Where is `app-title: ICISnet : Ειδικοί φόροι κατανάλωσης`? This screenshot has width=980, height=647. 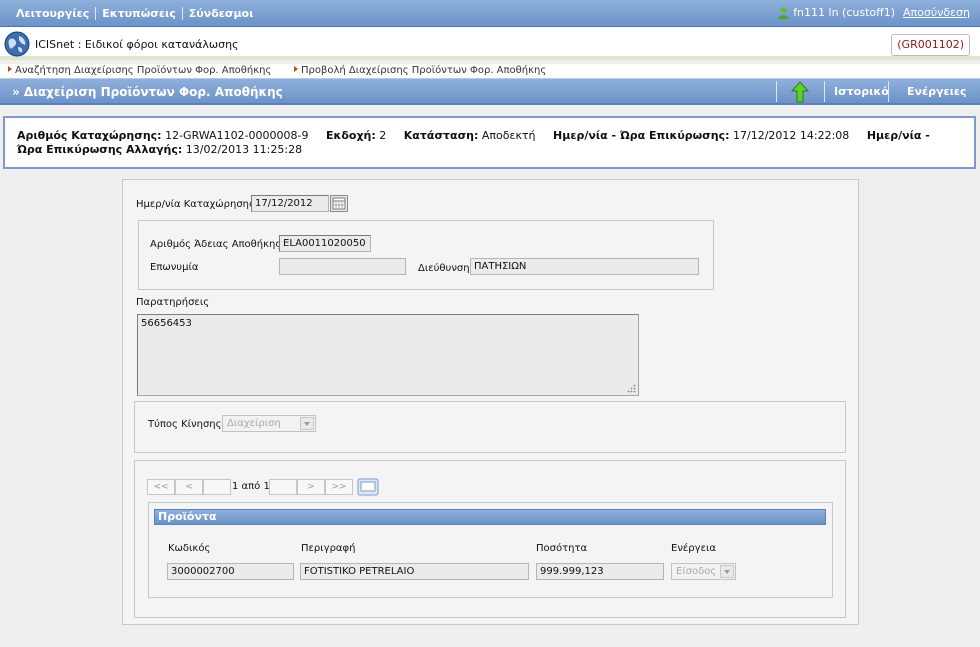 app-title: ICISnet : Ειδικοί φόροι κατανάλωσης is located at coordinates (137, 44).